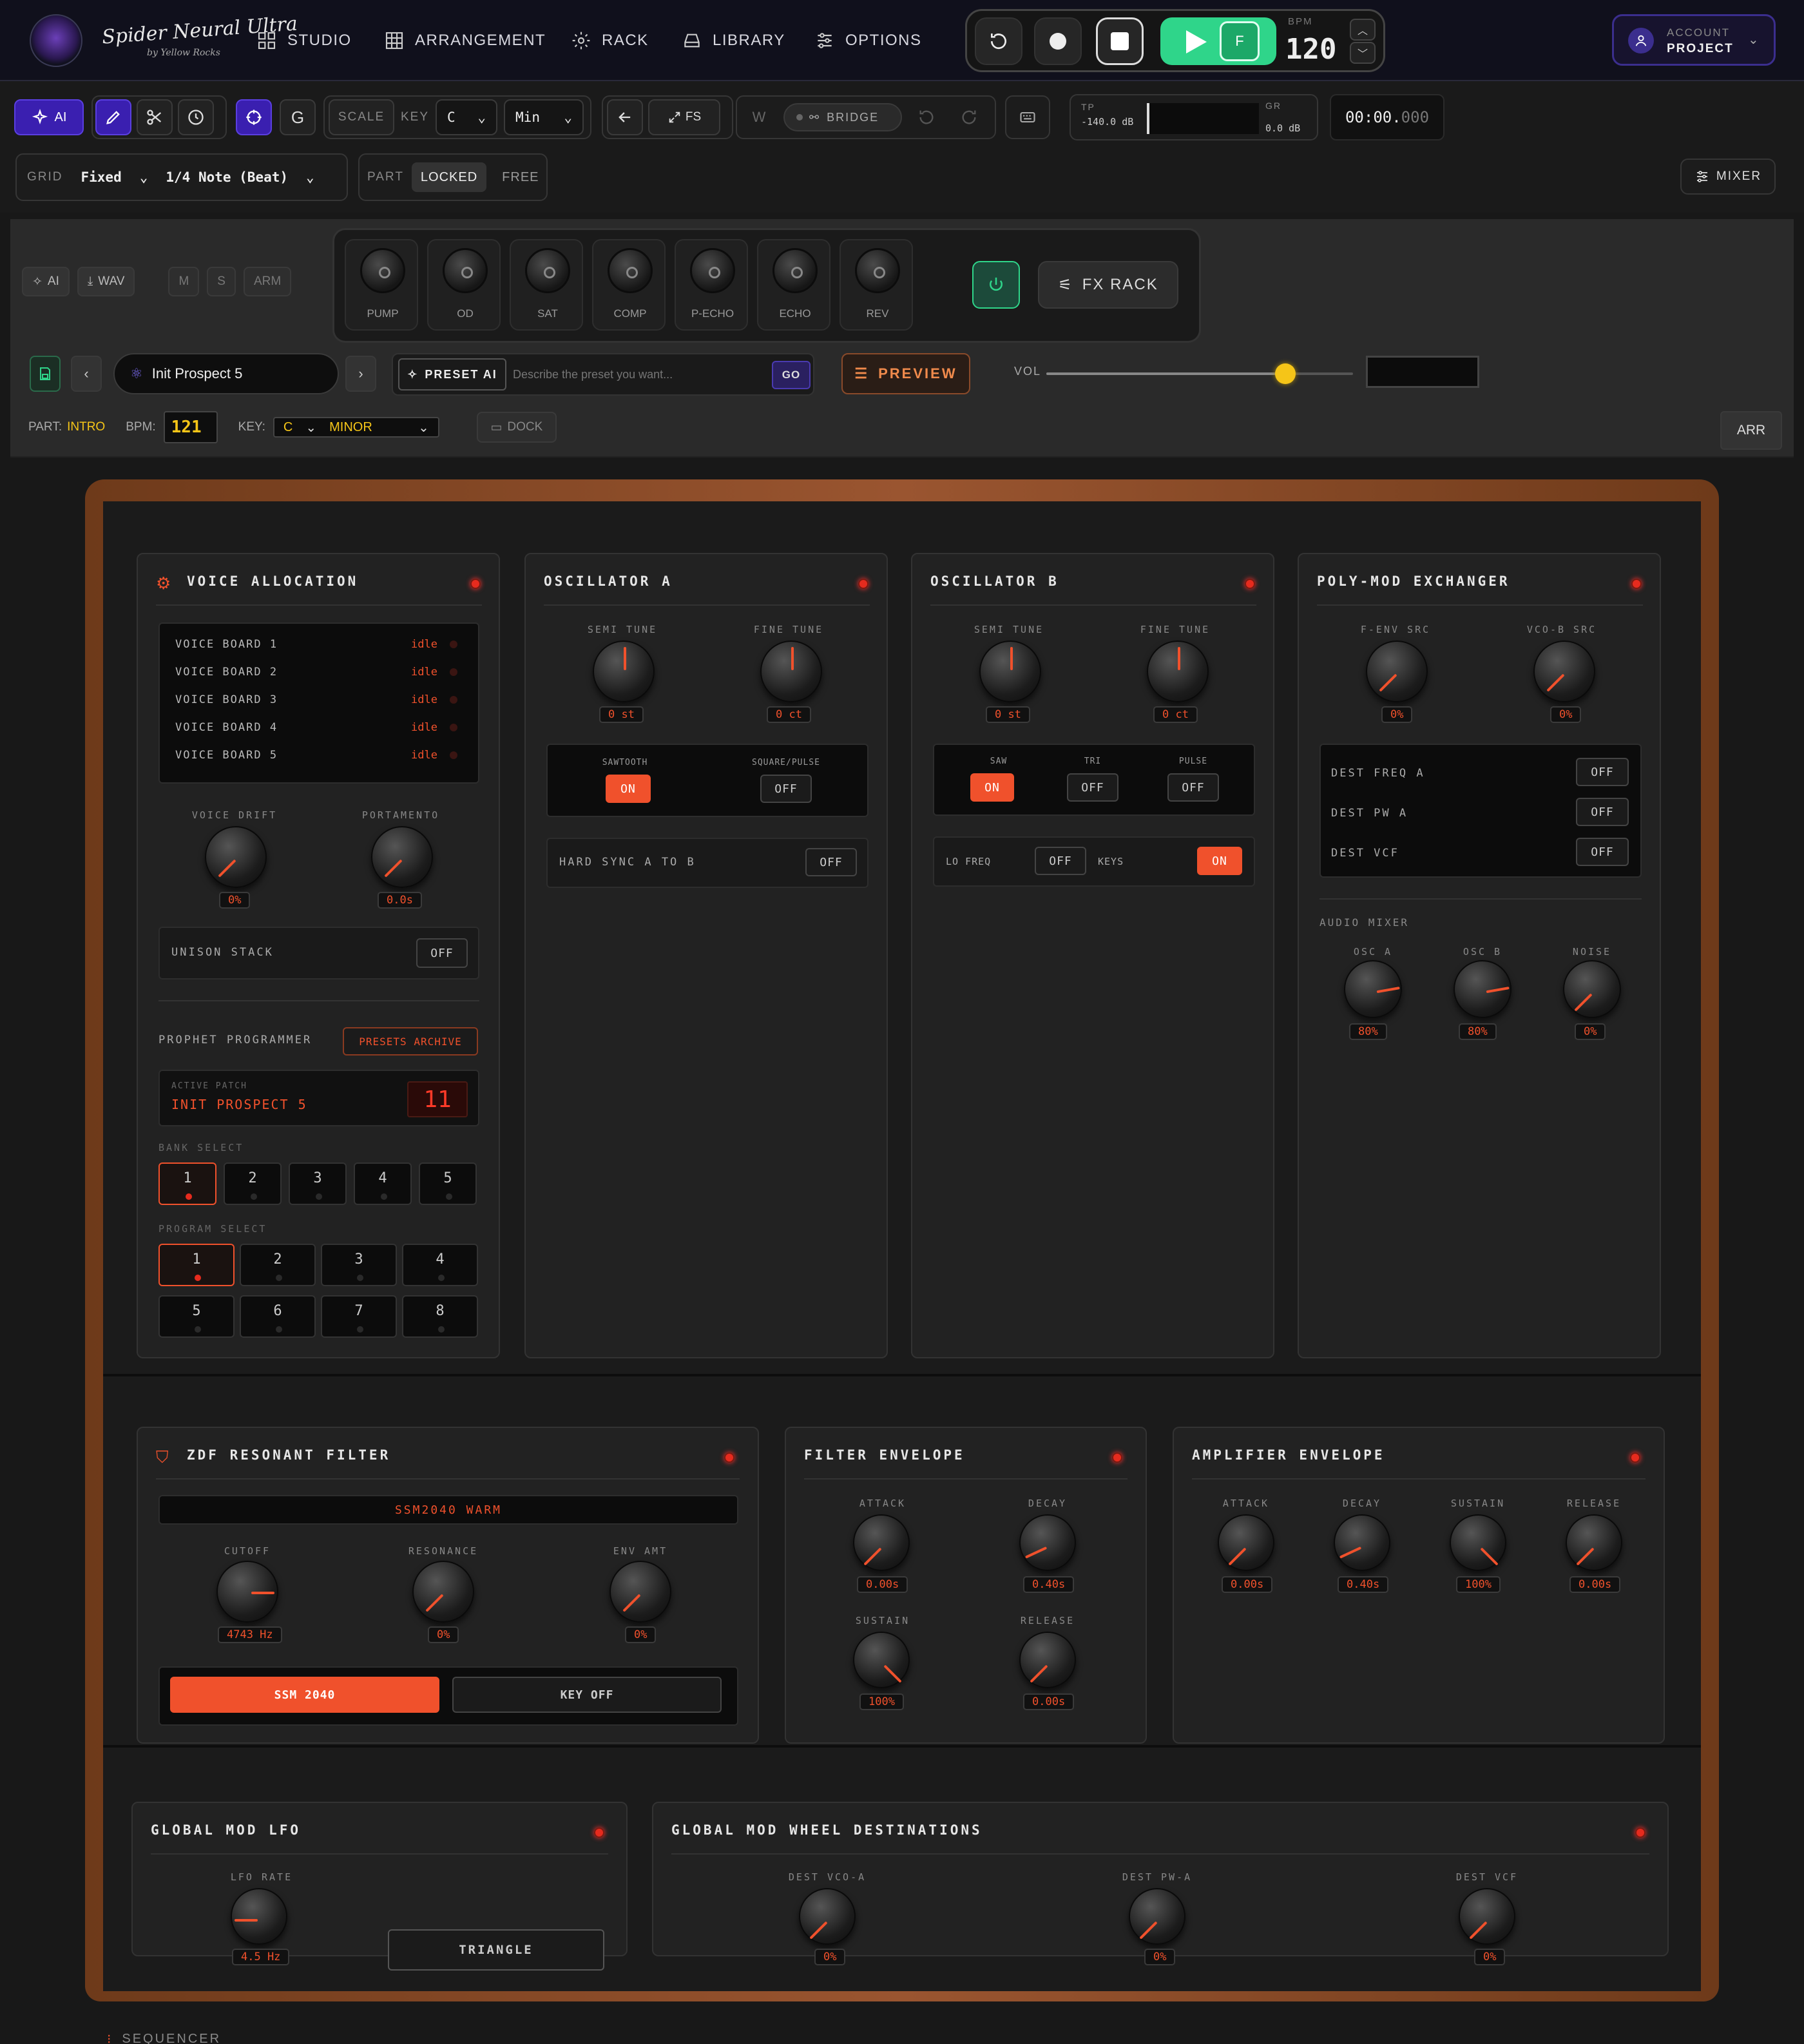 The image size is (1804, 2044). What do you see at coordinates (544, 117) in the screenshot?
I see `mode-select: Min ⌄` at bounding box center [544, 117].